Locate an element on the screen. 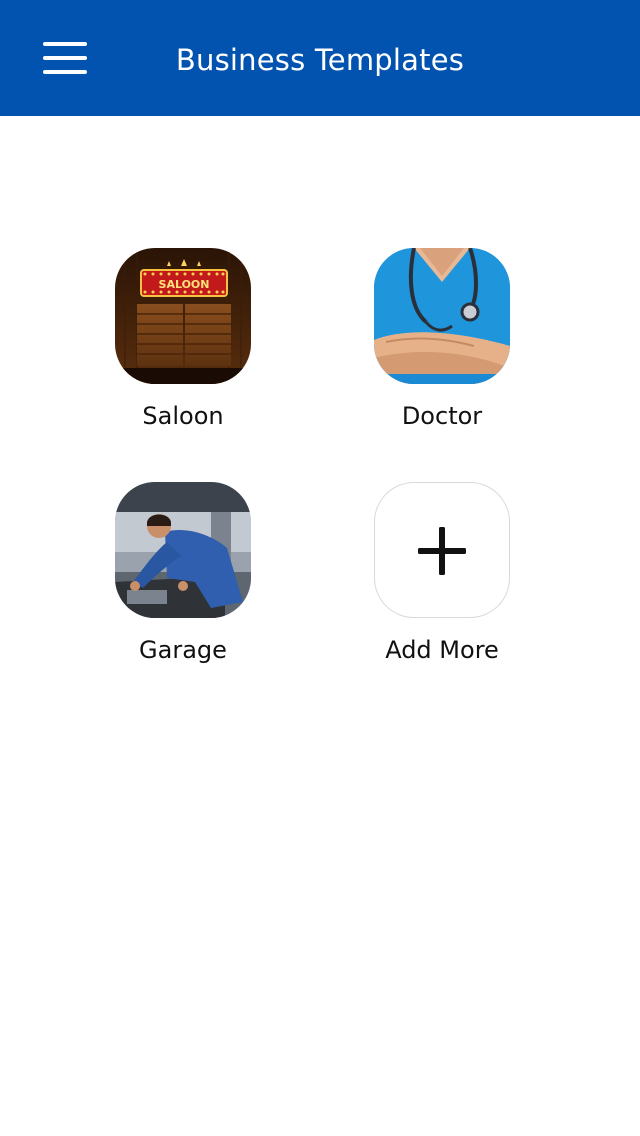 This screenshot has width=640, height=1136. saloon-thumbnail: SALOON is located at coordinates (183, 316).